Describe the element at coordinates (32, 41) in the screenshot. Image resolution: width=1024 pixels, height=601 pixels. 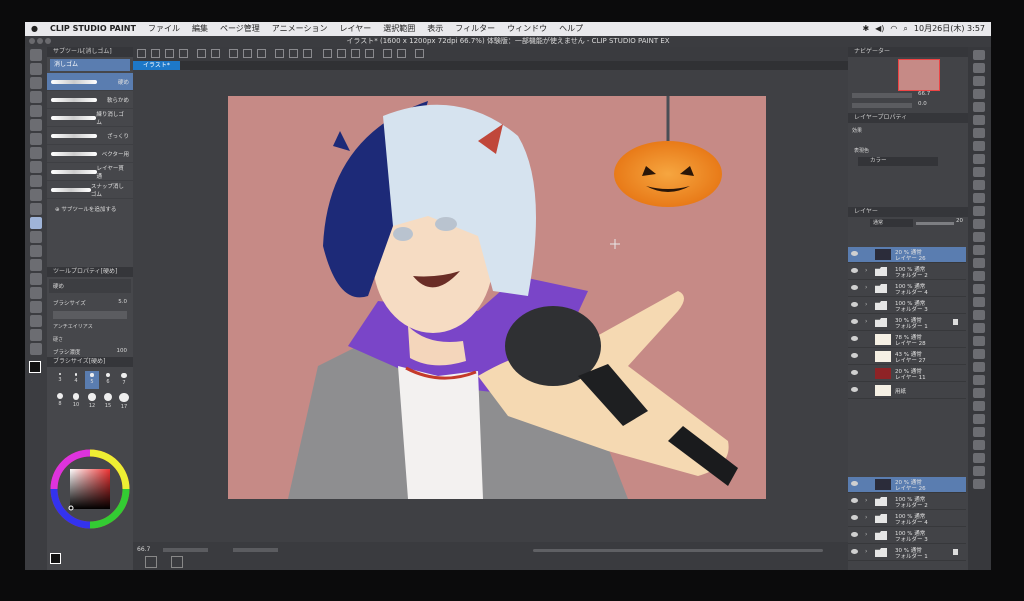
I see `close-icon` at that location.